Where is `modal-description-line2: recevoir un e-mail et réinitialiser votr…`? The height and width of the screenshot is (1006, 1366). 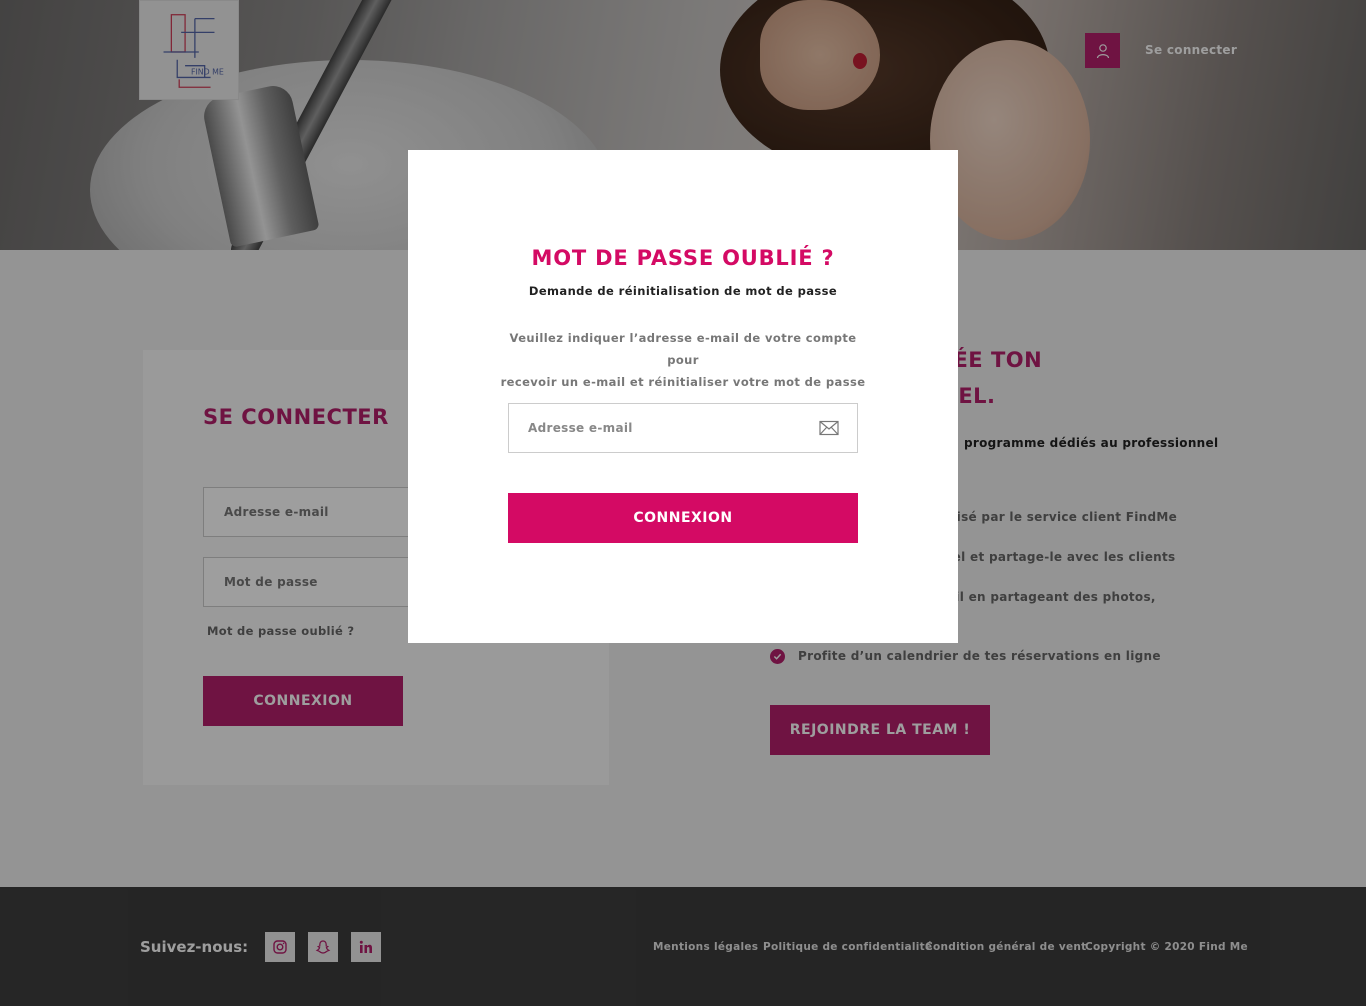
modal-description-line2: recevoir un e-mail et réinitialiser votr… is located at coordinates (683, 382).